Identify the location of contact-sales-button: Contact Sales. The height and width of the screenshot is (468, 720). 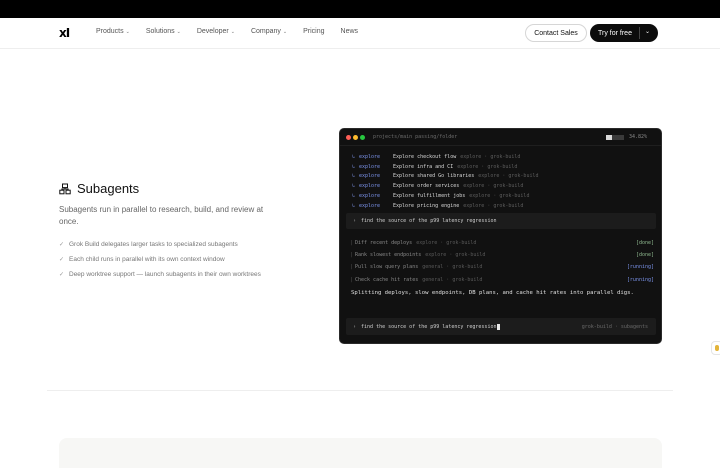
(556, 33).